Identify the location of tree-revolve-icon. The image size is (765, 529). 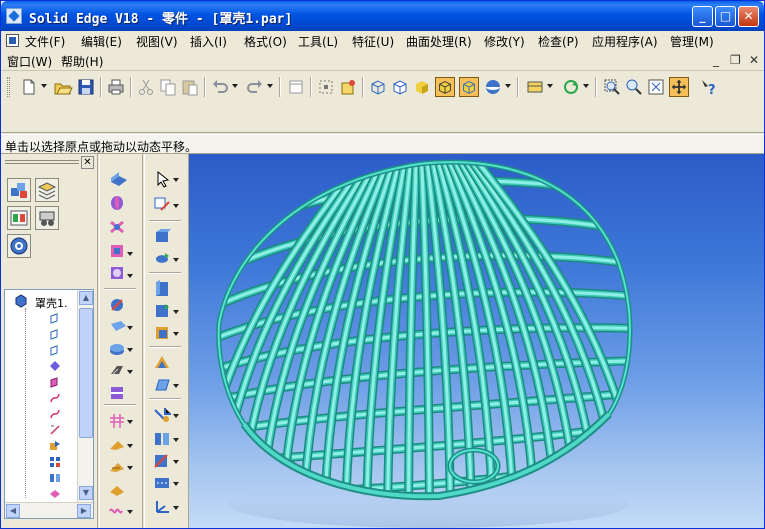
(55, 366).